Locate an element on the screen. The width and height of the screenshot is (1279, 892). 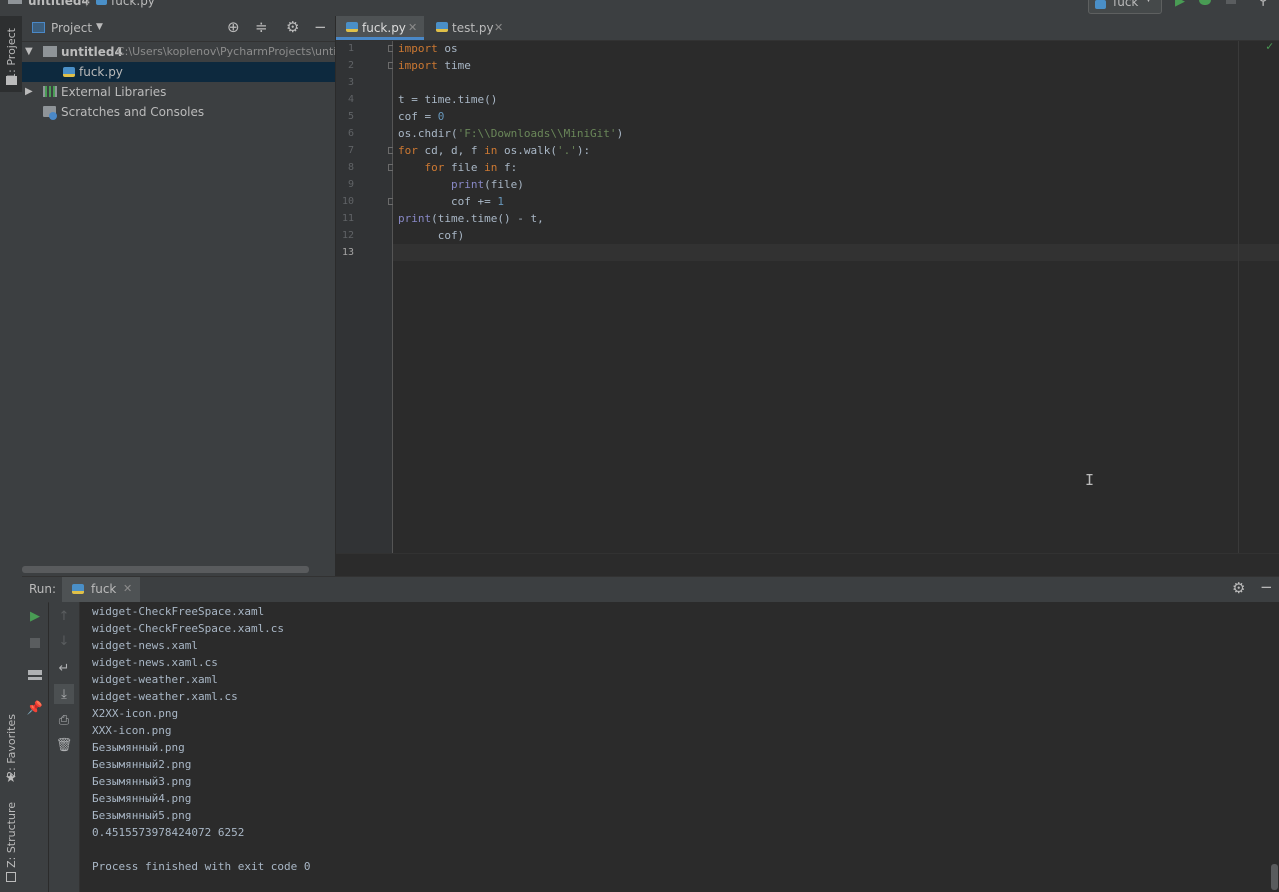
navigation-bar: untitled4 / fuck.py fuck ▼ ▶ ⚲ is located at coordinates (639, 8).